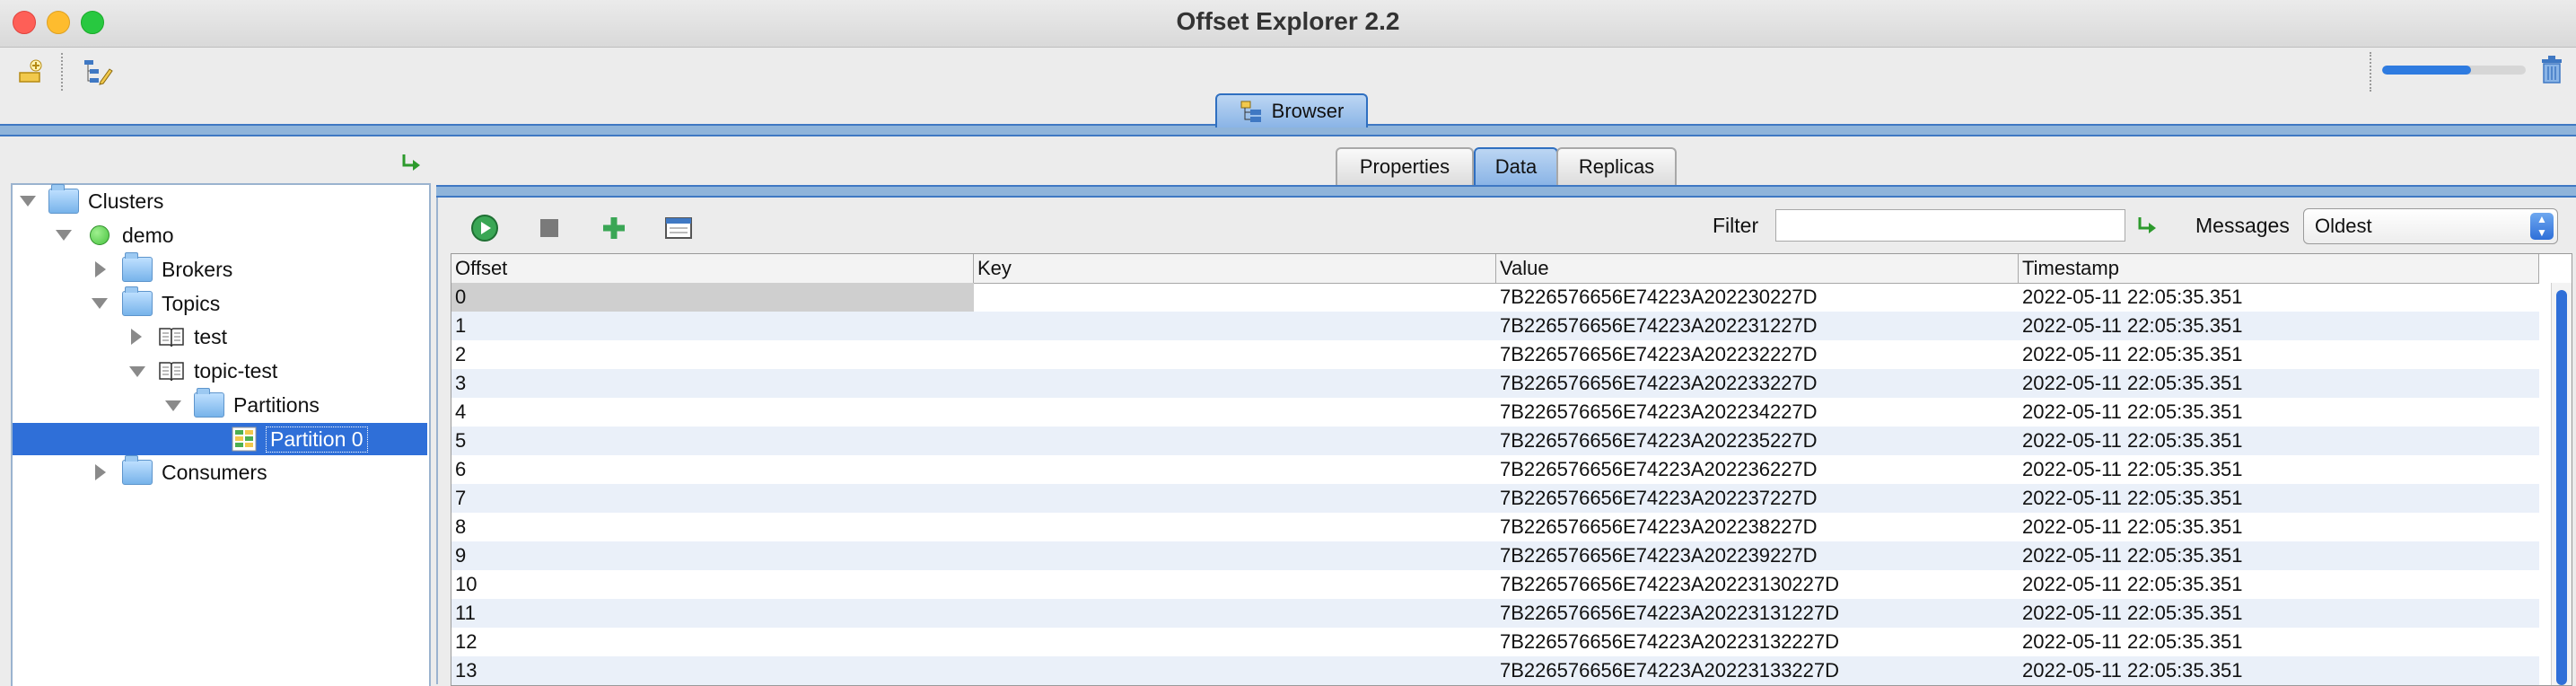  I want to click on garbage-collect-button, so click(2551, 69).